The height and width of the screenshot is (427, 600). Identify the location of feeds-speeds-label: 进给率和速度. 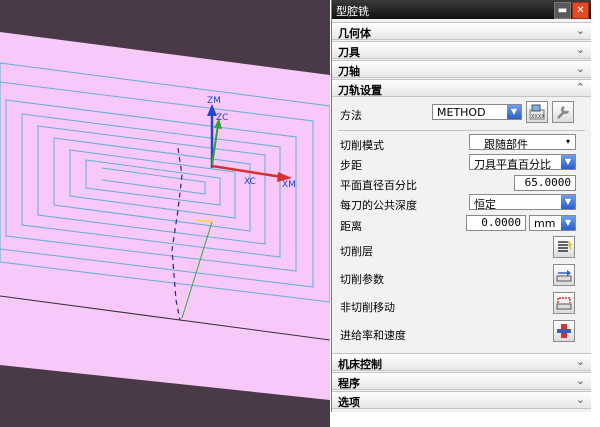
(373, 335).